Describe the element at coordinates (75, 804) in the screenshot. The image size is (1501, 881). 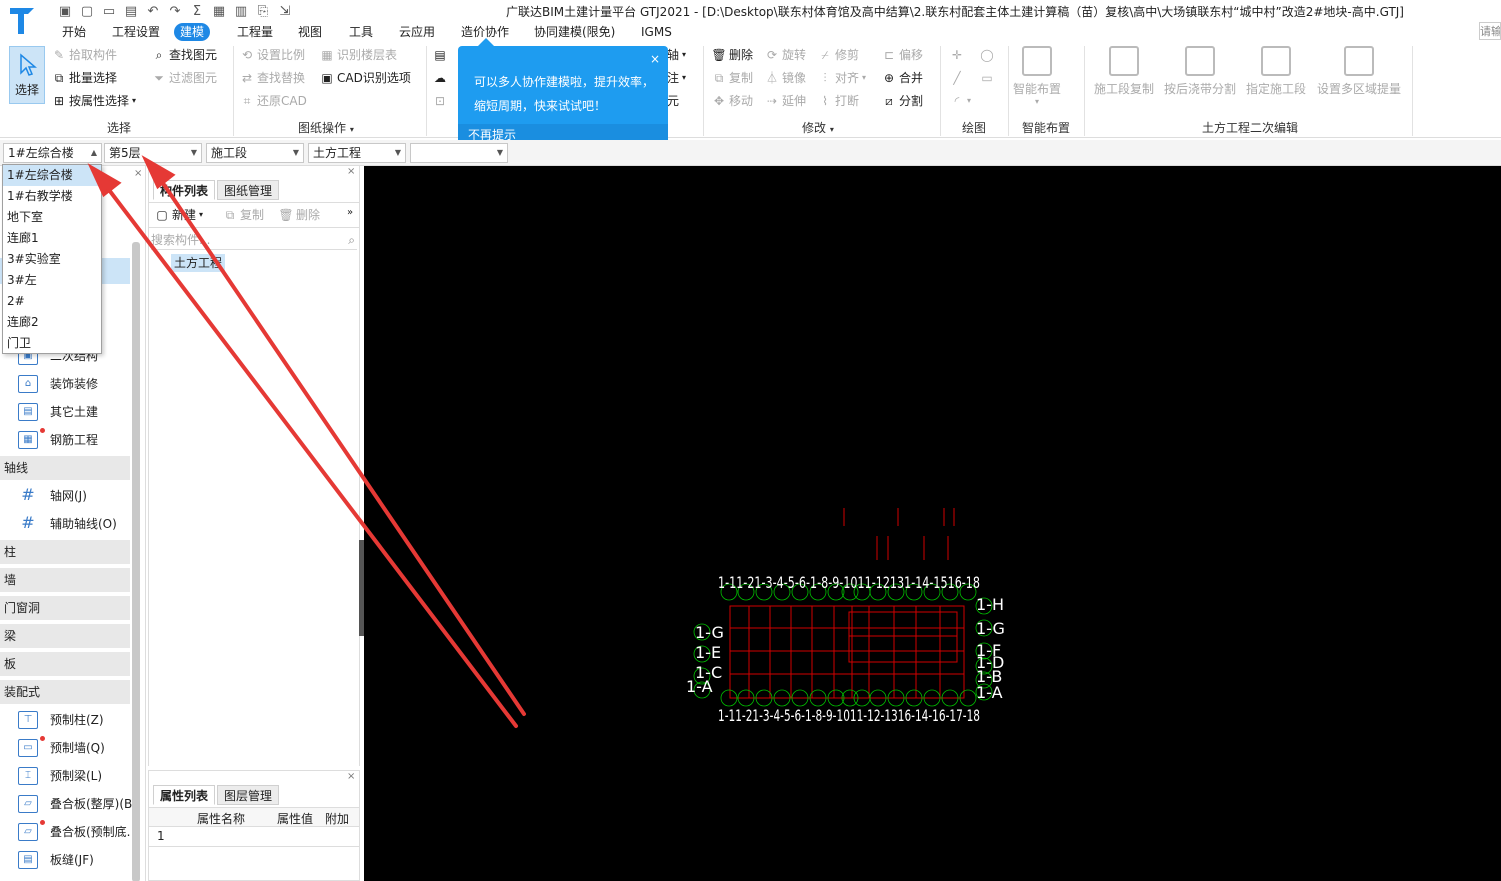
I see `nav-item-composite-slab-full: ▱ 叠合板(整厚)(B` at that location.